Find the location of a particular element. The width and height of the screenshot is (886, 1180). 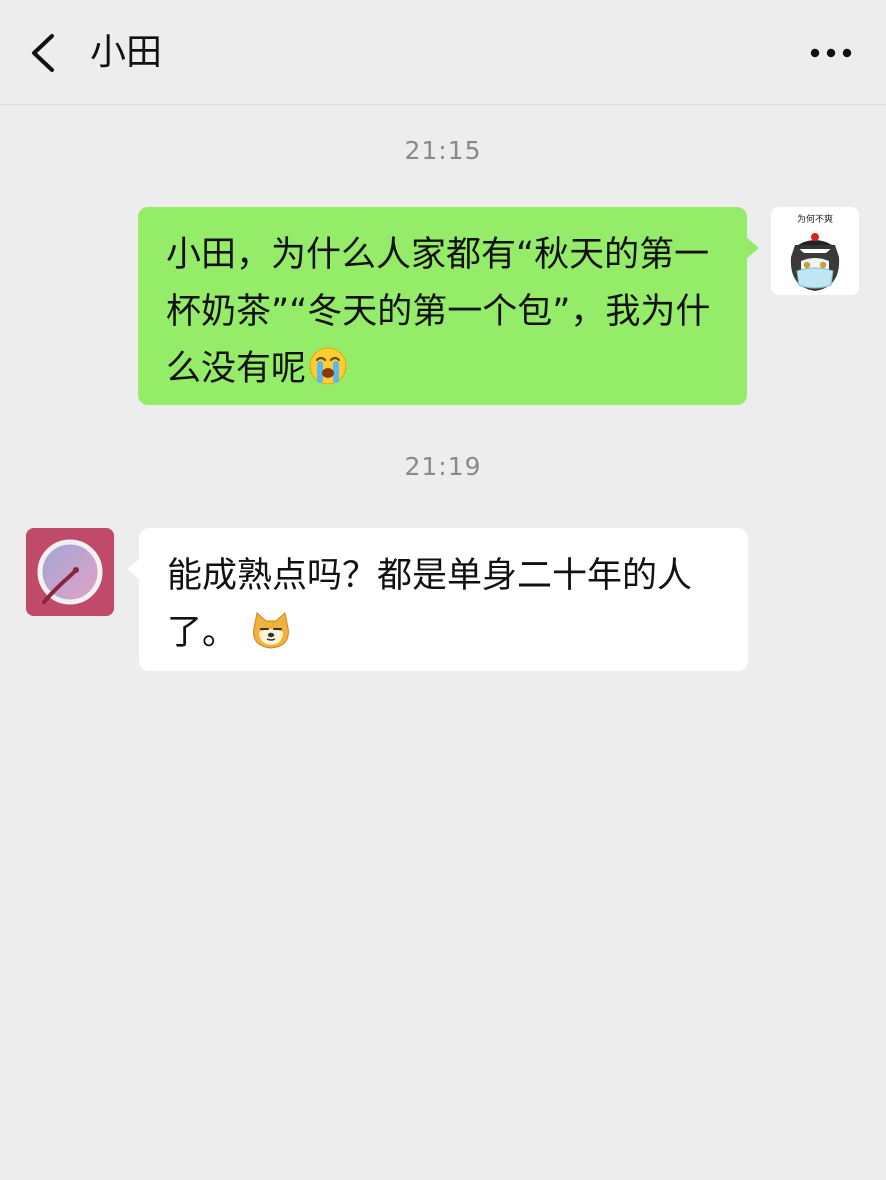

message-timestamp: 21:15 is located at coordinates (443, 150).